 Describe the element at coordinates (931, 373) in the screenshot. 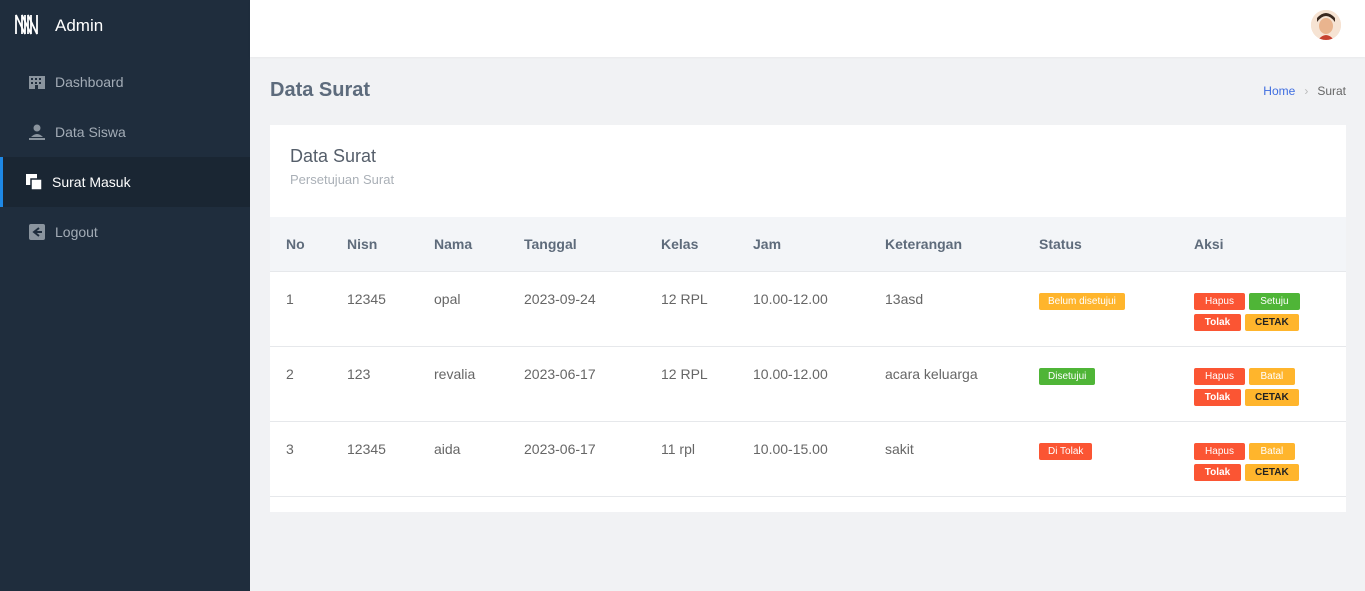

I see `cell-keterangan: acara keluarga` at that location.